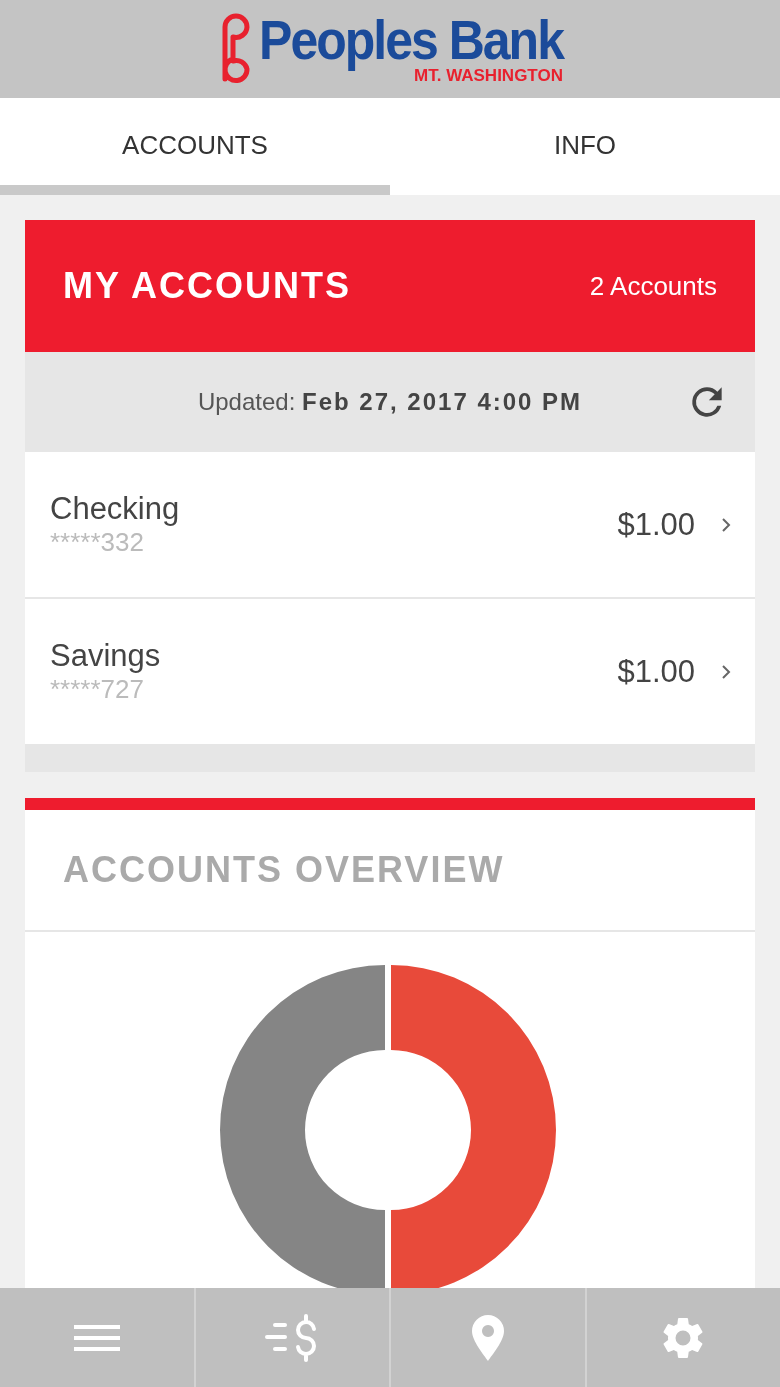 The width and height of the screenshot is (780, 1387). What do you see at coordinates (115, 509) in the screenshot?
I see `account-name: Checking` at bounding box center [115, 509].